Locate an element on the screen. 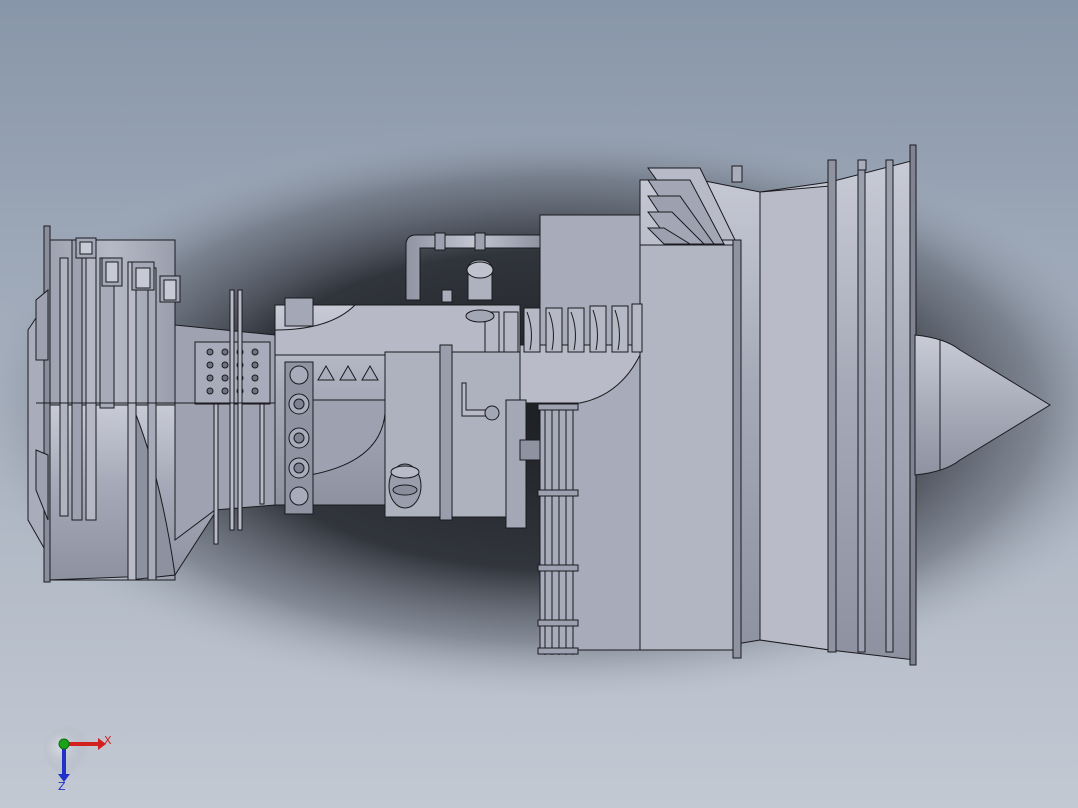 The width and height of the screenshot is (1078, 808). y-axis-dot is located at coordinates (64, 744).